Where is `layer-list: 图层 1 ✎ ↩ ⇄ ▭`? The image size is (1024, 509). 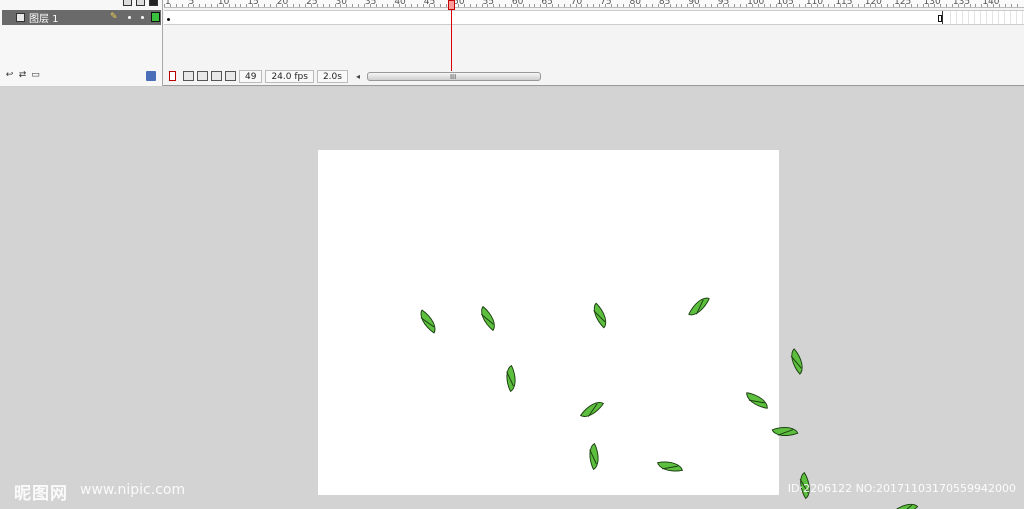 layer-list: 图层 1 ✎ ↩ ⇄ ▭ is located at coordinates (81, 43).